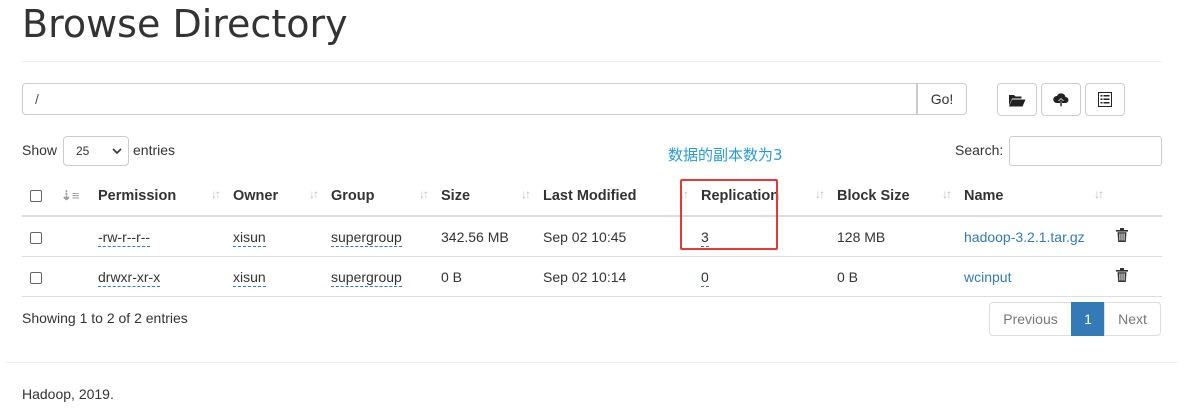  What do you see at coordinates (705, 237) in the screenshot?
I see `replication-link: 3` at bounding box center [705, 237].